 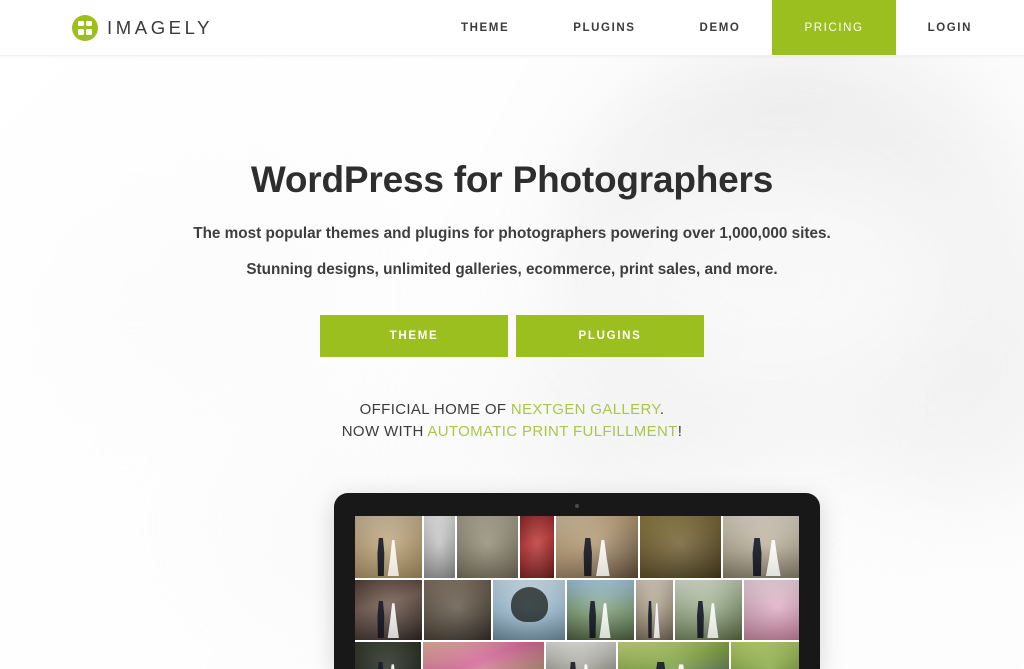 What do you see at coordinates (384, 432) in the screenshot?
I see `tagline-line-2-prefix: NOW WITH` at bounding box center [384, 432].